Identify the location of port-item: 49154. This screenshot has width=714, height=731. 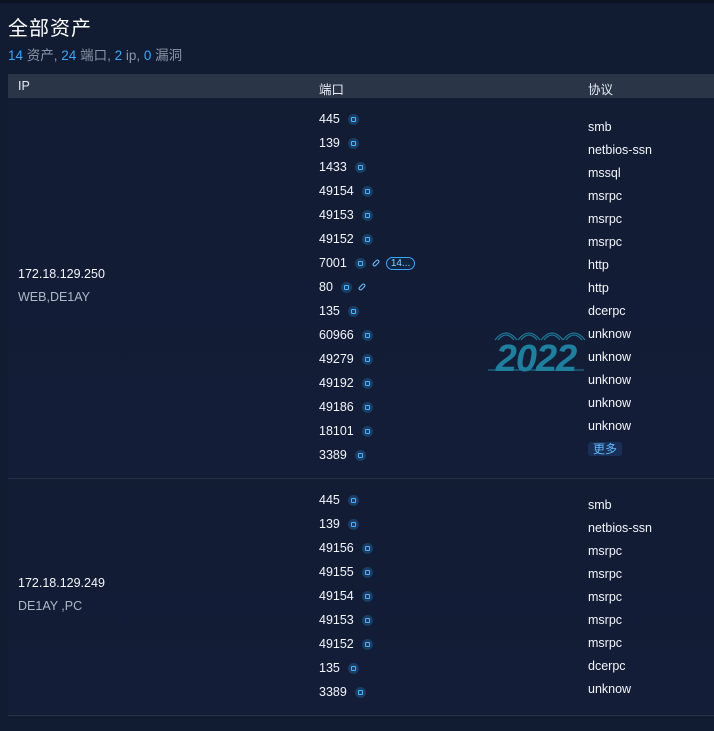
(346, 596).